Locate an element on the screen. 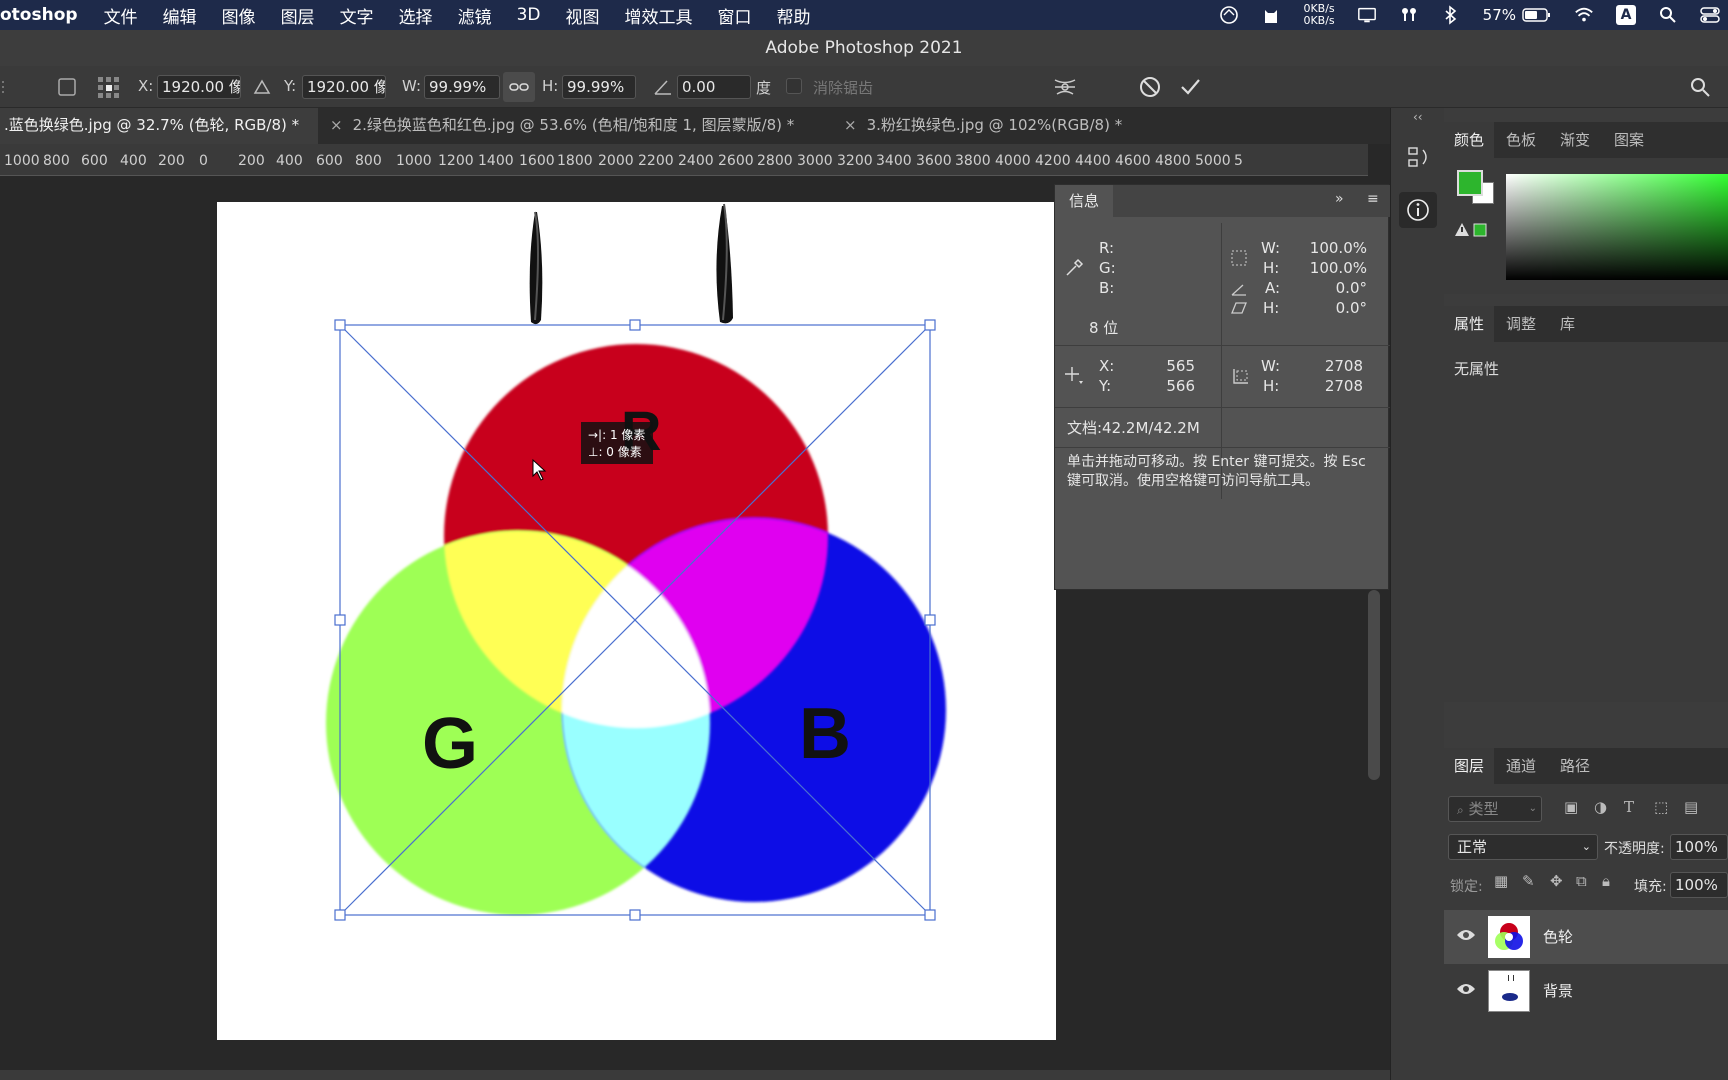 Image resolution: width=1728 pixels, height=1080 pixels. cat-icon is located at coordinates (1271, 15).